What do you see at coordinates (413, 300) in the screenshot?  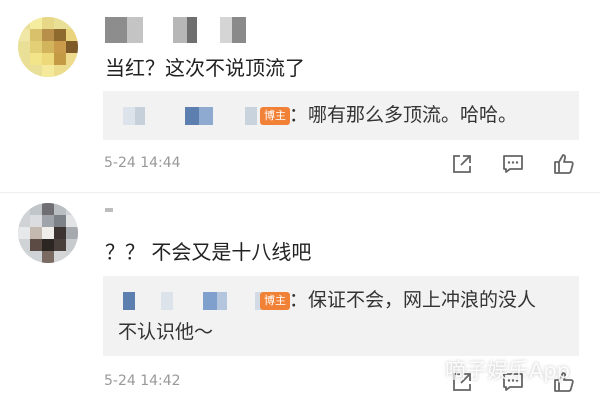 I see `reply-text: ：保证不会，网上冲浪的没人` at bounding box center [413, 300].